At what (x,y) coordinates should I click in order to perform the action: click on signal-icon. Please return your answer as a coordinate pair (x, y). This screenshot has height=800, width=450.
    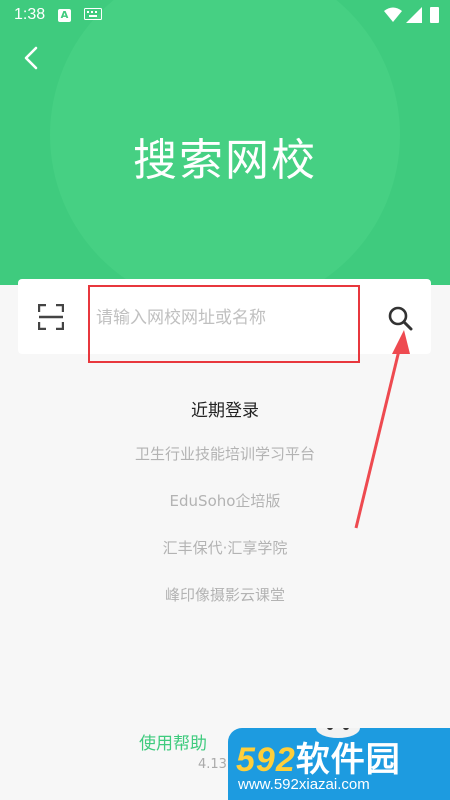
    Looking at the image, I should click on (414, 15).